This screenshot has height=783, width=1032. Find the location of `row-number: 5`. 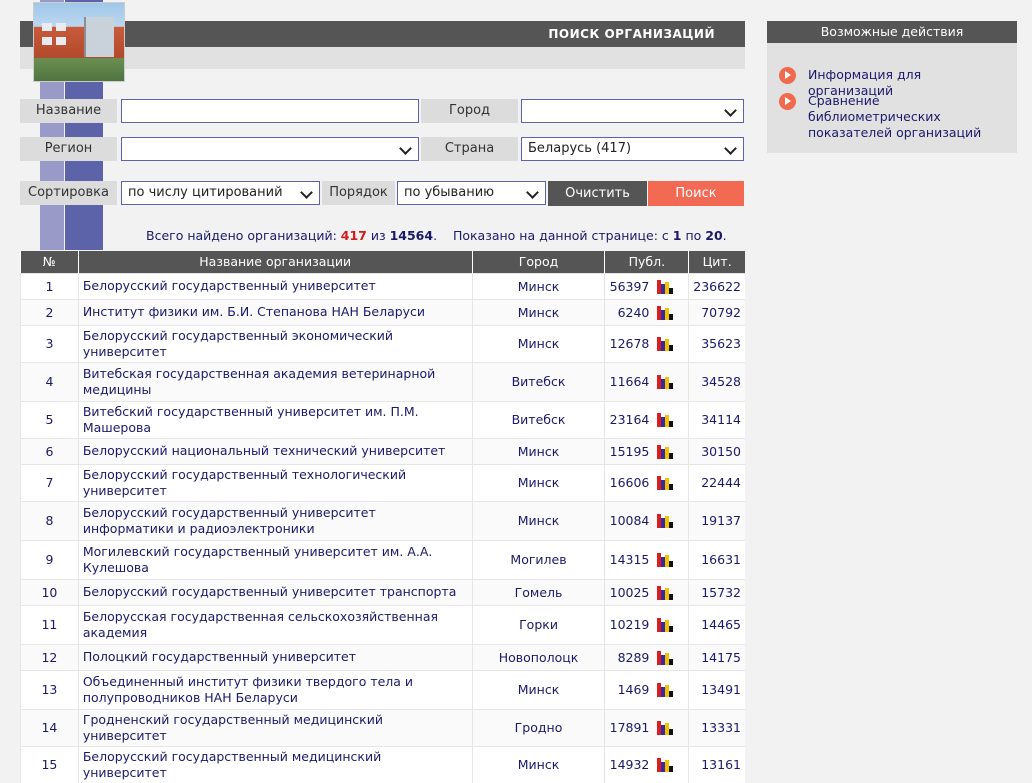

row-number: 5 is located at coordinates (49, 419).